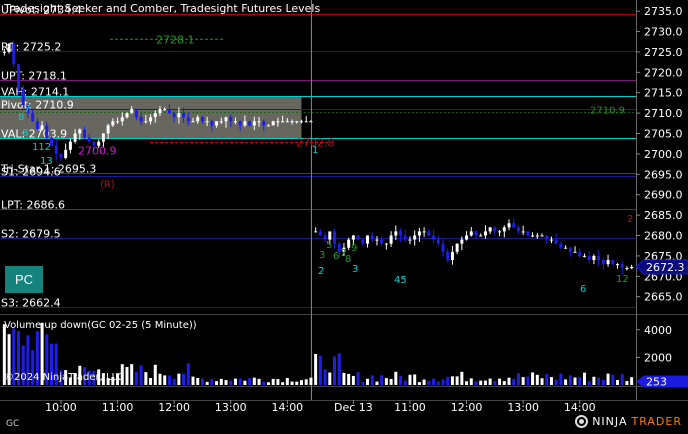 The image size is (688, 434). Describe the element at coordinates (663, 32) in the screenshot. I see `price-tick-label: 2730.0` at that location.